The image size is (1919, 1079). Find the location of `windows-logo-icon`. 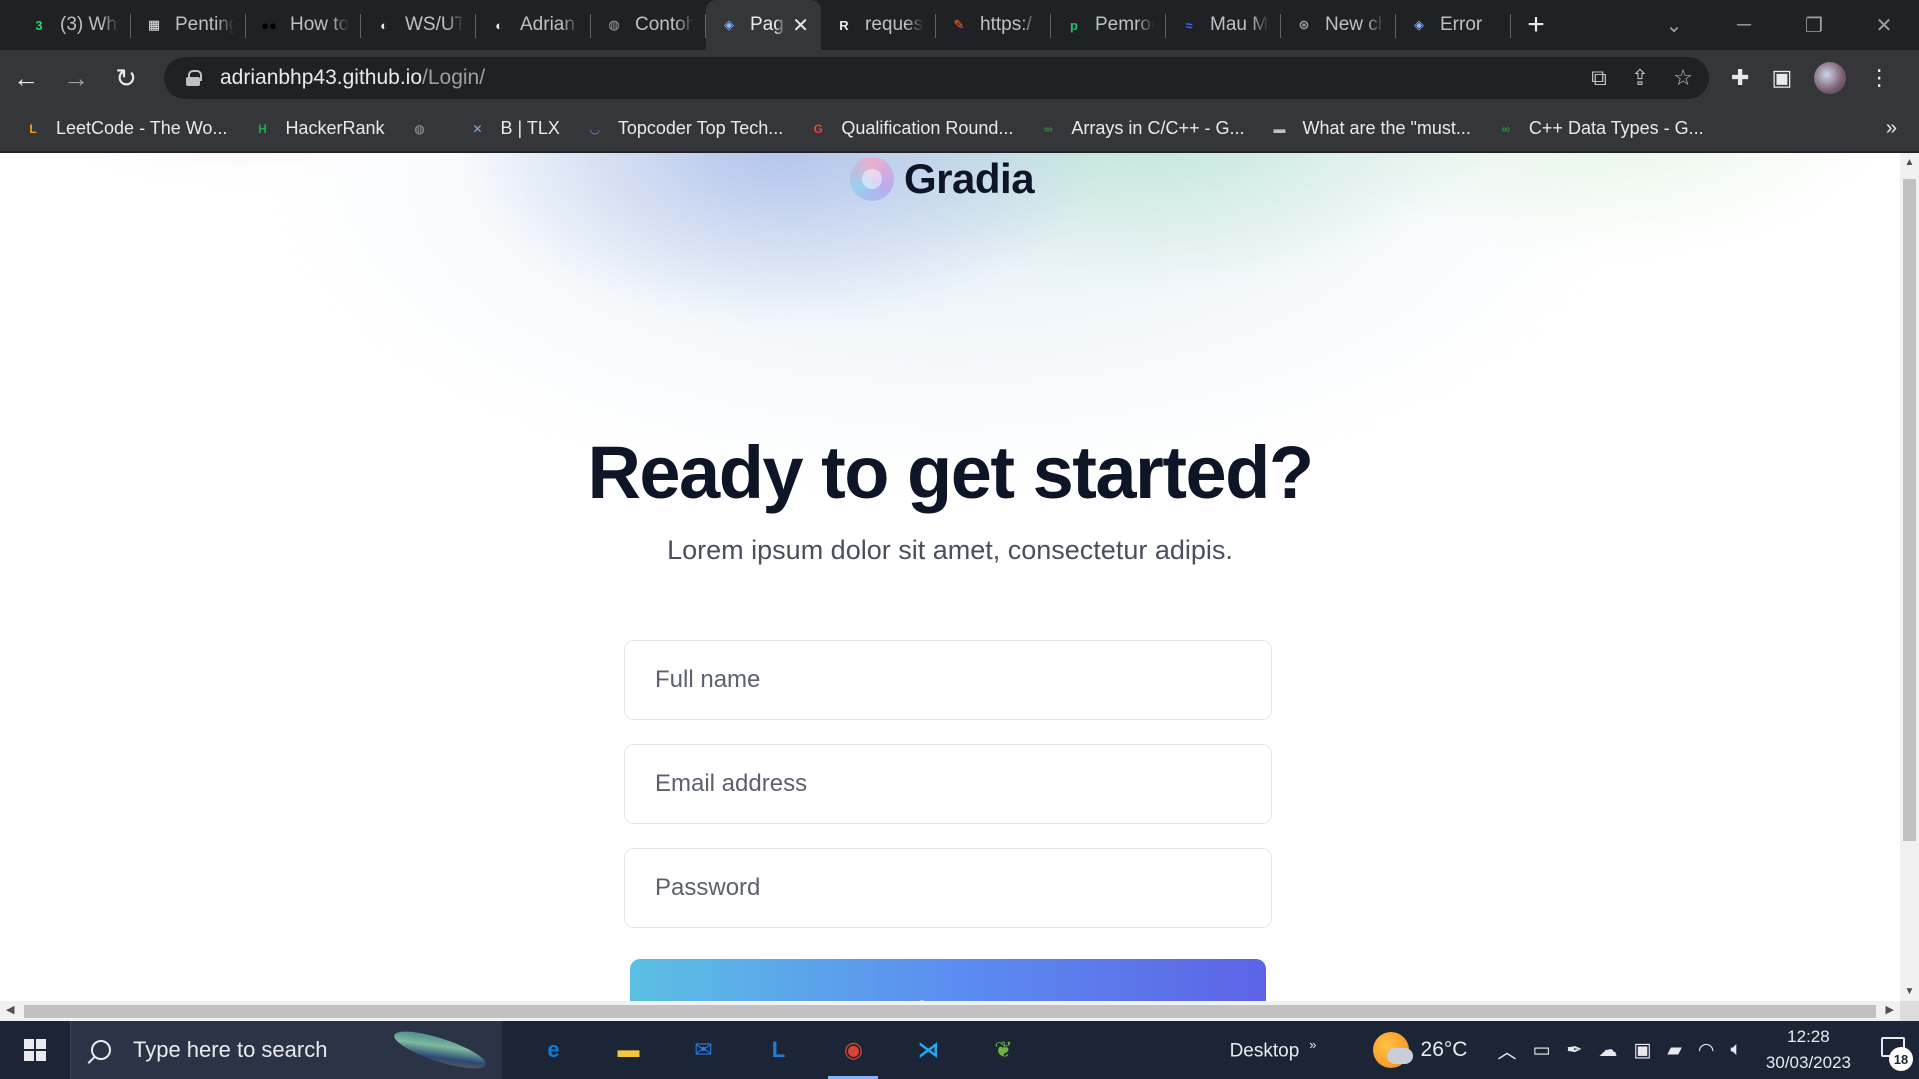

windows-logo-icon is located at coordinates (35, 1050).